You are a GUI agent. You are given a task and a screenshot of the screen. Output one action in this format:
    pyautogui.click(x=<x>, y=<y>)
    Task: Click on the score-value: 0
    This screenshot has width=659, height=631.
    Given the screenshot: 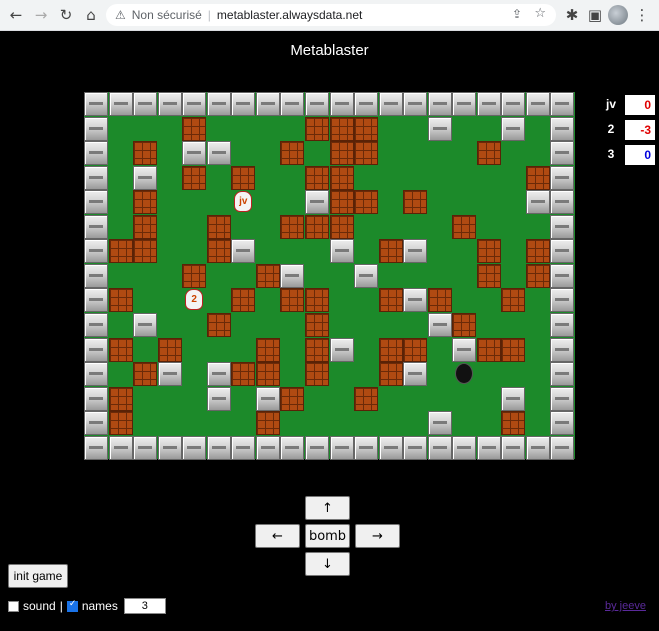 What is the action you would take?
    pyautogui.click(x=640, y=105)
    